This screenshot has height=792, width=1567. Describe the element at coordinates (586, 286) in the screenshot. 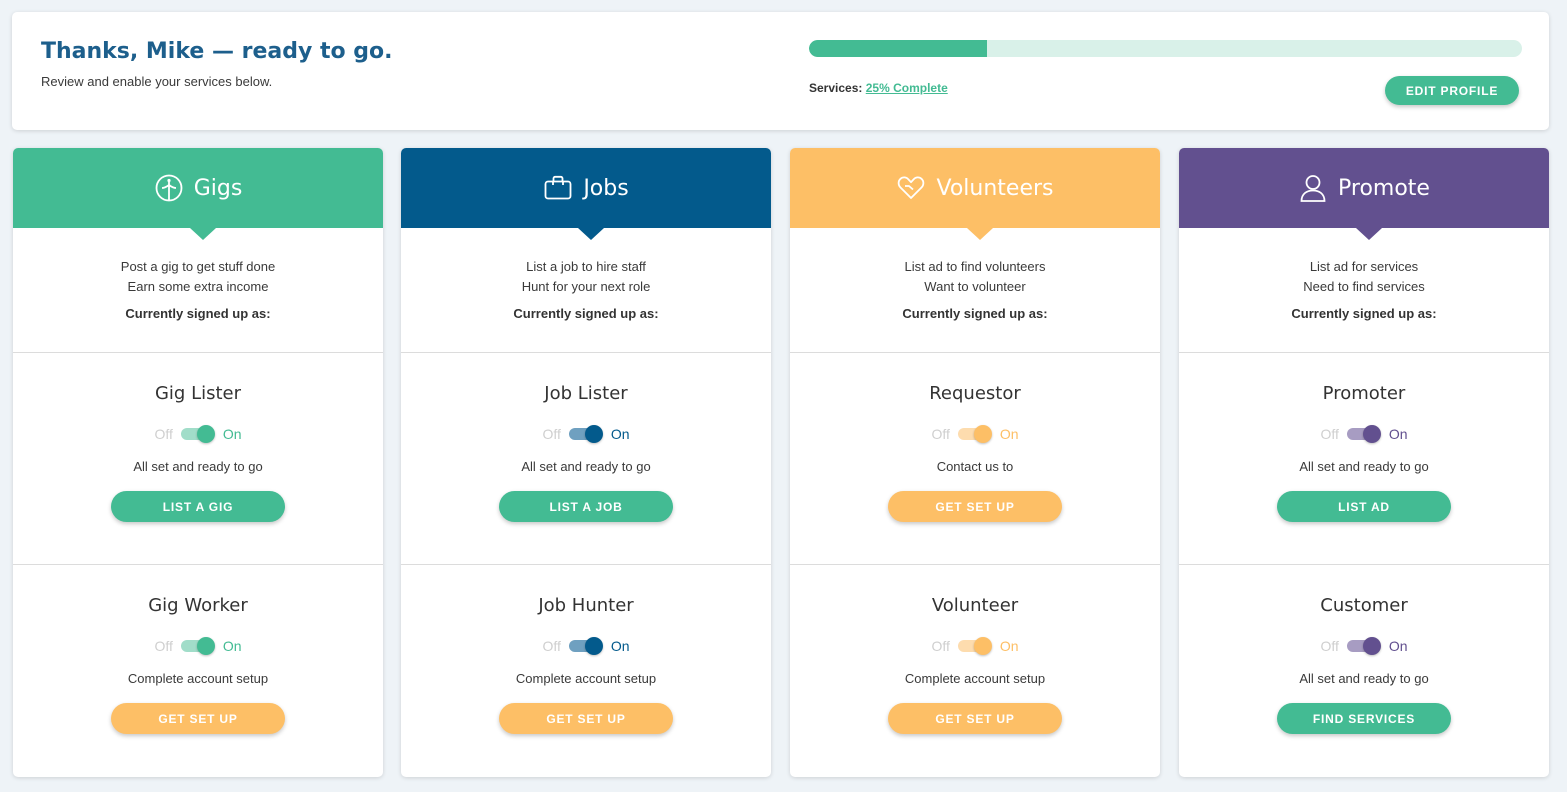

I see `card-description-line: Hunt for your next role` at that location.